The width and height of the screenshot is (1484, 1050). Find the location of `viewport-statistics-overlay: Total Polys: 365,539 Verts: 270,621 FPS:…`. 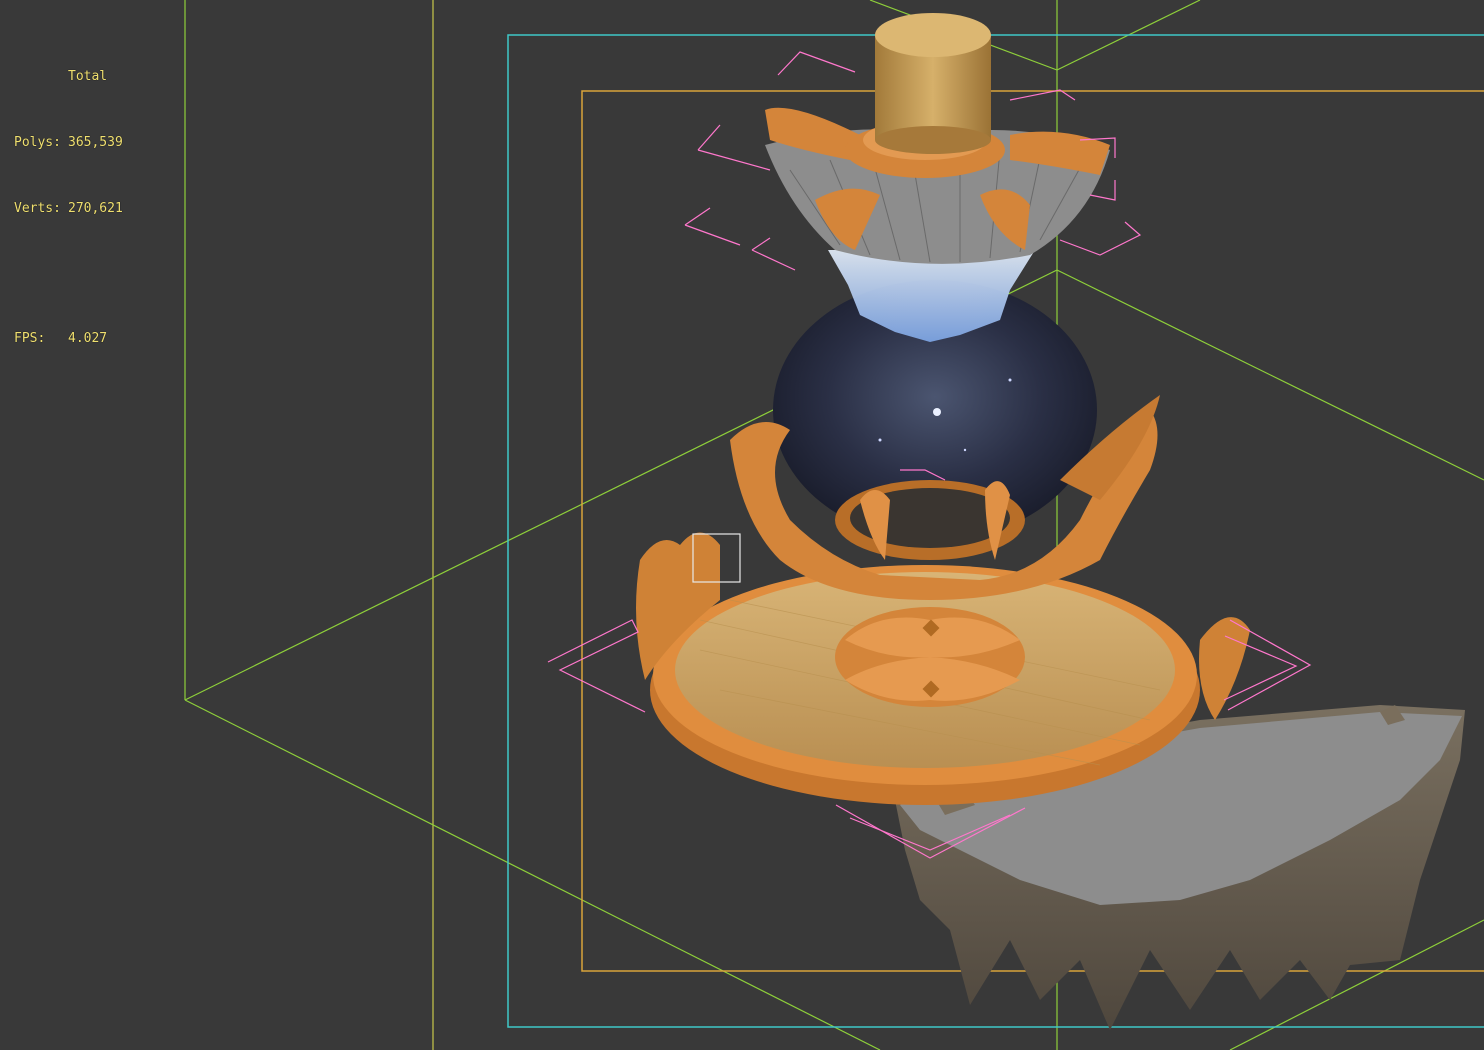

viewport-statistics-overlay: Total Polys: 365,539 Verts: 270,621 FPS:… is located at coordinates (68, 208).